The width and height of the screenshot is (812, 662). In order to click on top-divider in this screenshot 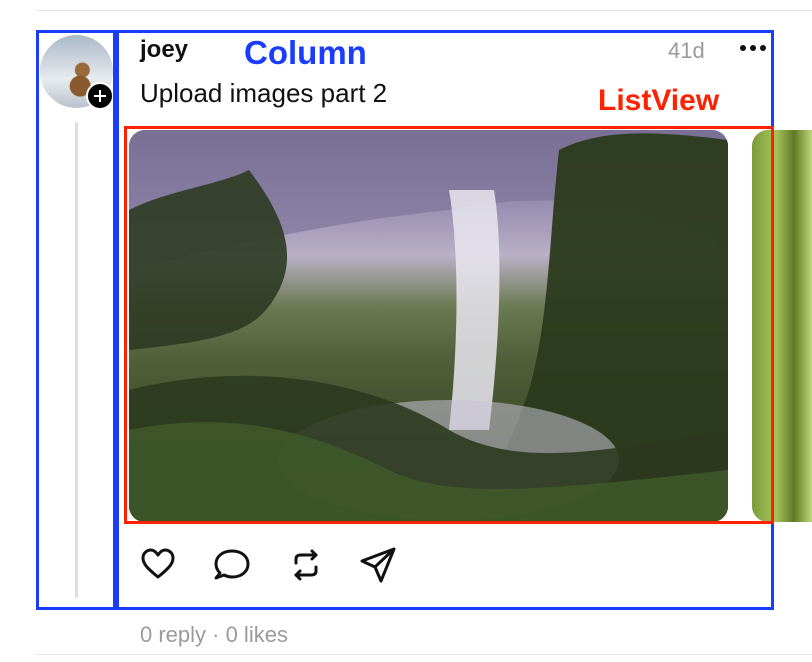, I will do `click(424, 10)`.